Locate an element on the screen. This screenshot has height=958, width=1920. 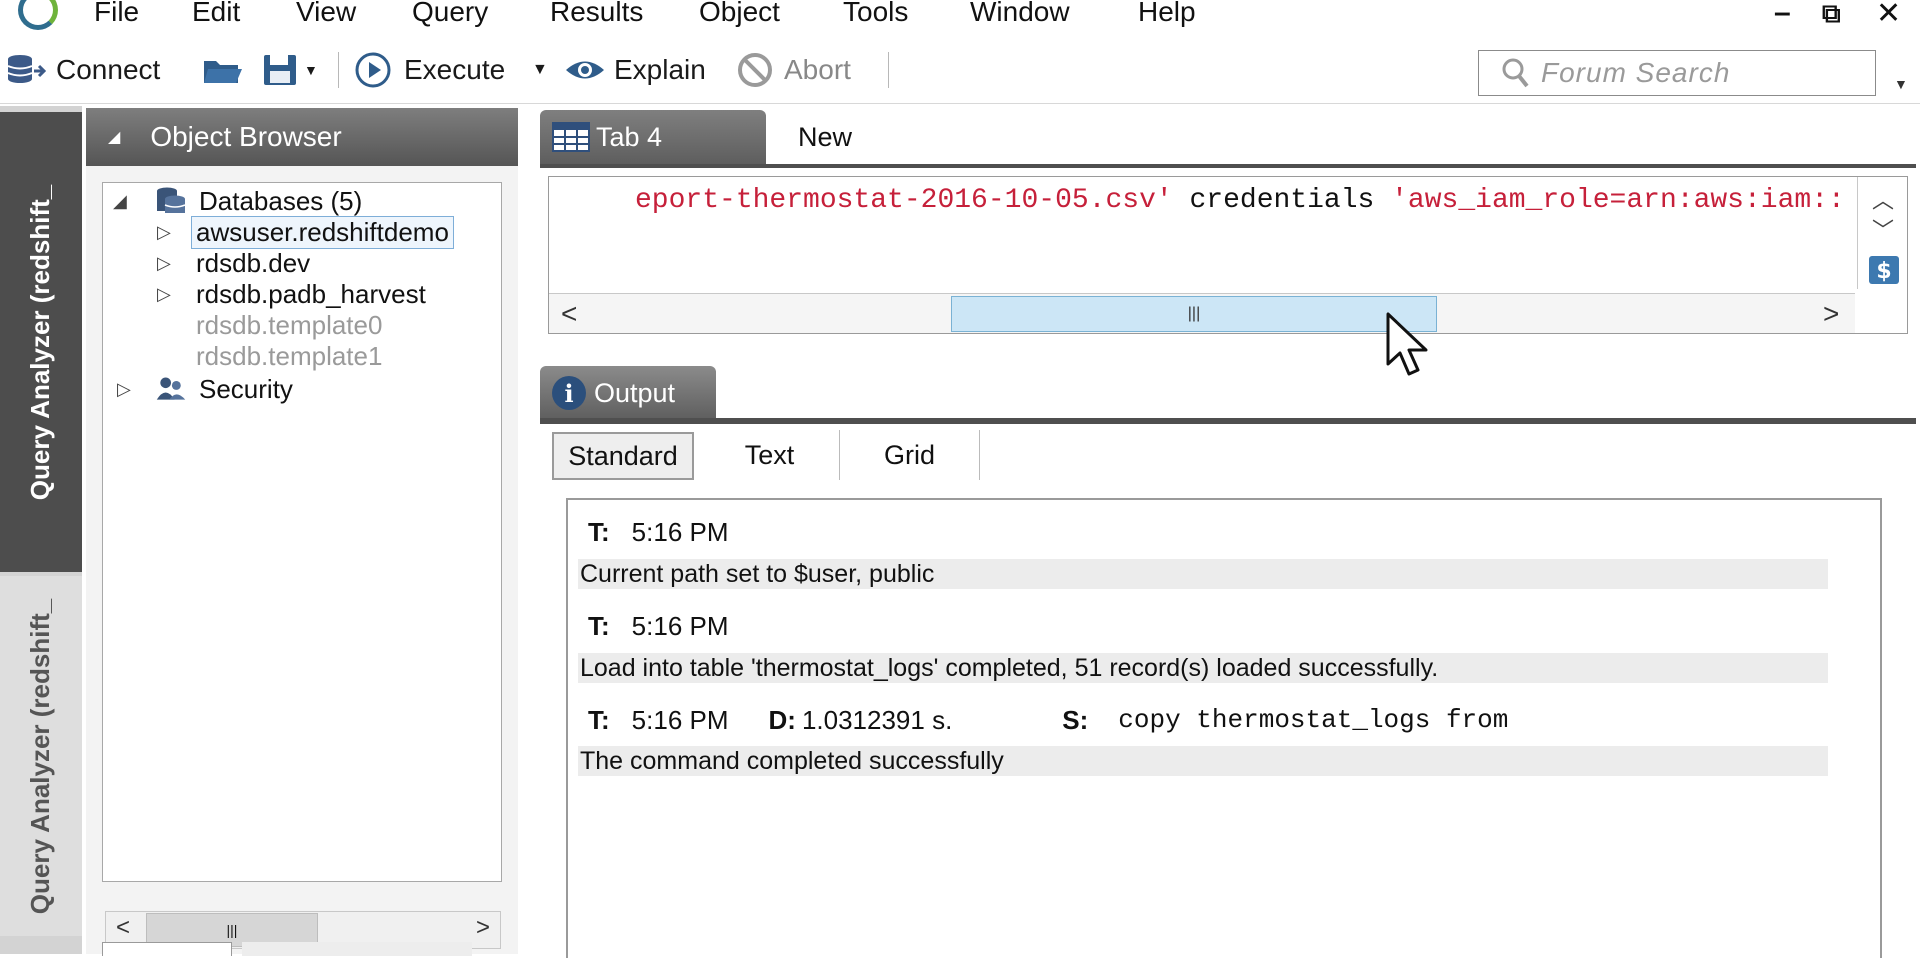
output-tab: i Output is located at coordinates (628, 393).